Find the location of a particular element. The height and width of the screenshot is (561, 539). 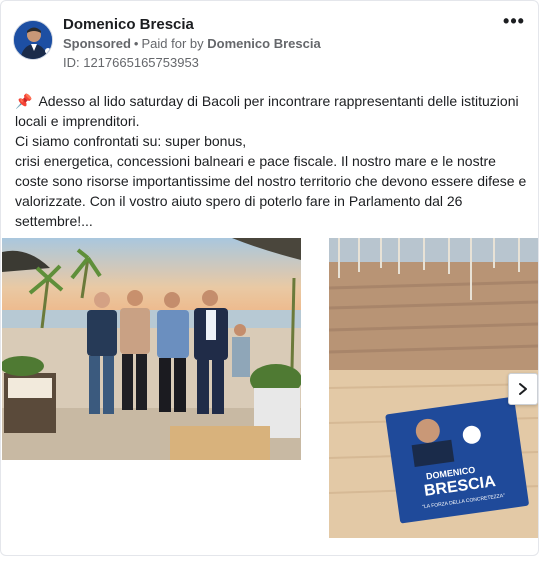

carousel-next-button is located at coordinates (523, 389).